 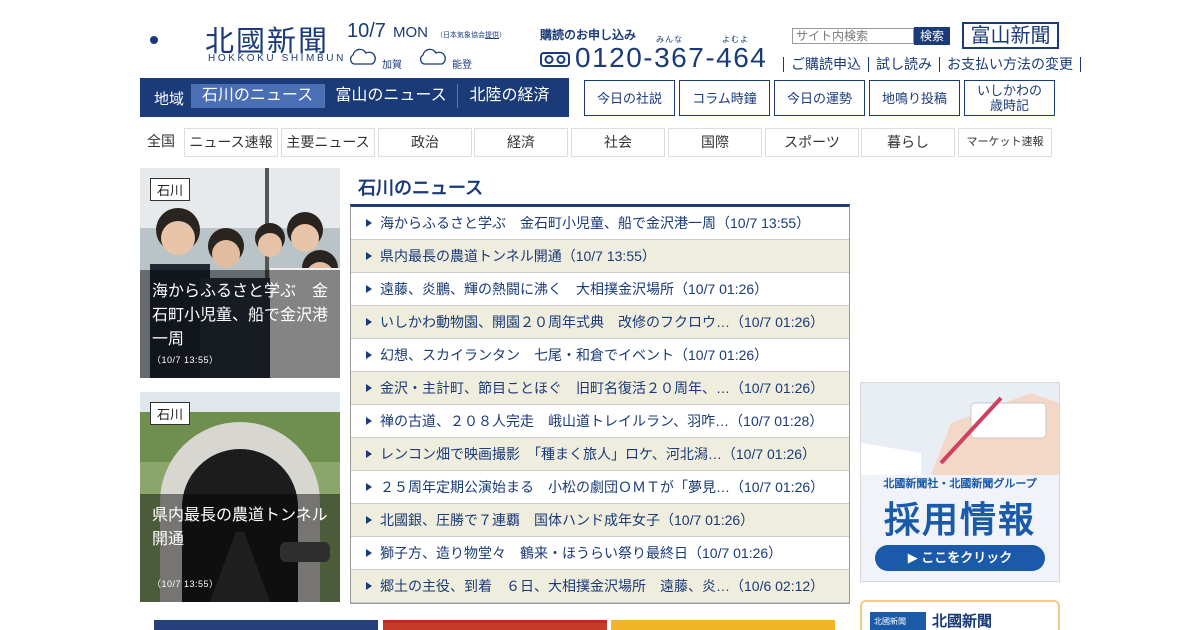 I want to click on news-item-text: いしかわ動物園、開園２０周年式典 改修のフクロウ…（10/7 01:26）, so click(x=602, y=322).